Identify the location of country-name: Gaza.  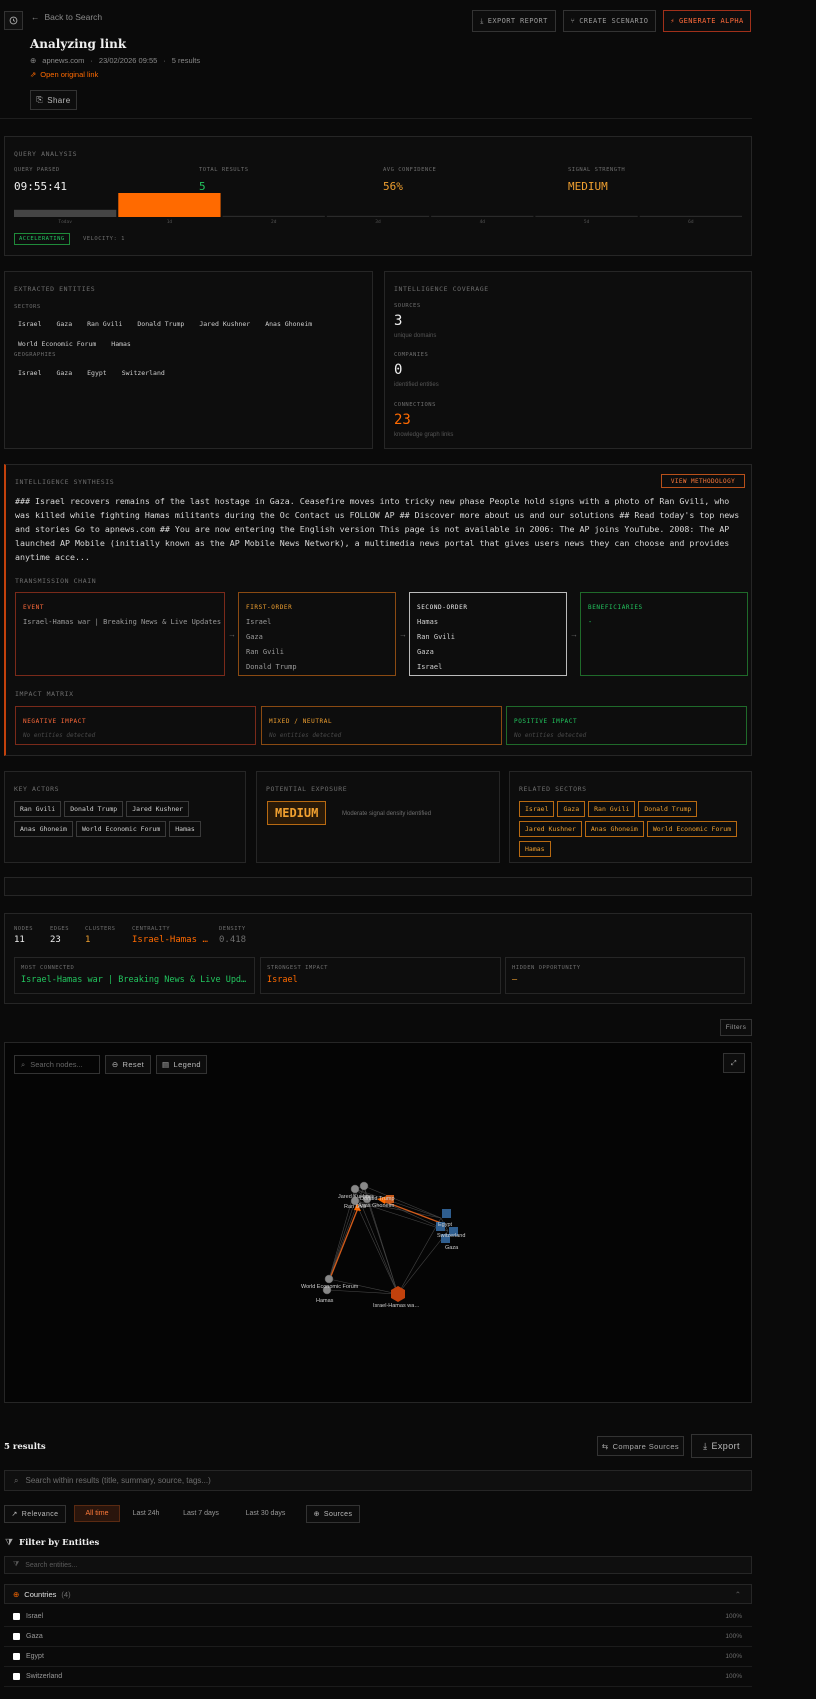
(34, 1636).